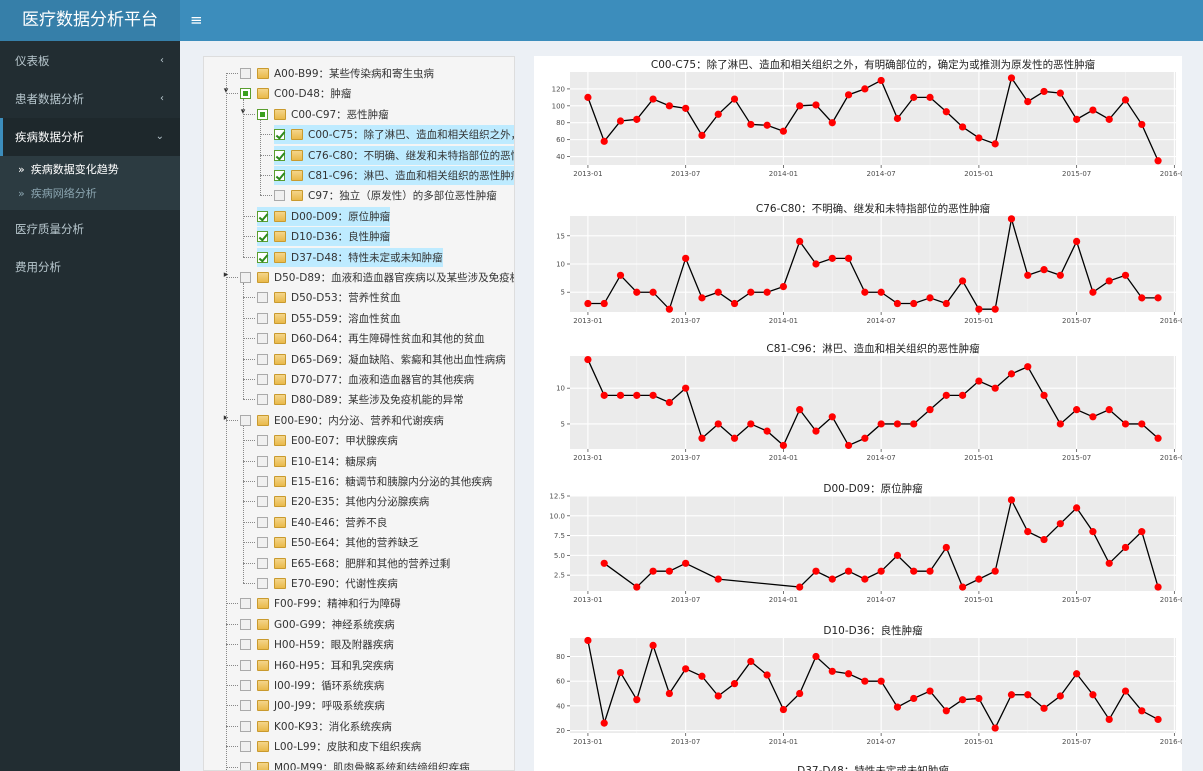 The image size is (1203, 771). Describe the element at coordinates (90, 267) in the screenshot. I see `sidebar-item-cost-analysis: 费用分析` at that location.